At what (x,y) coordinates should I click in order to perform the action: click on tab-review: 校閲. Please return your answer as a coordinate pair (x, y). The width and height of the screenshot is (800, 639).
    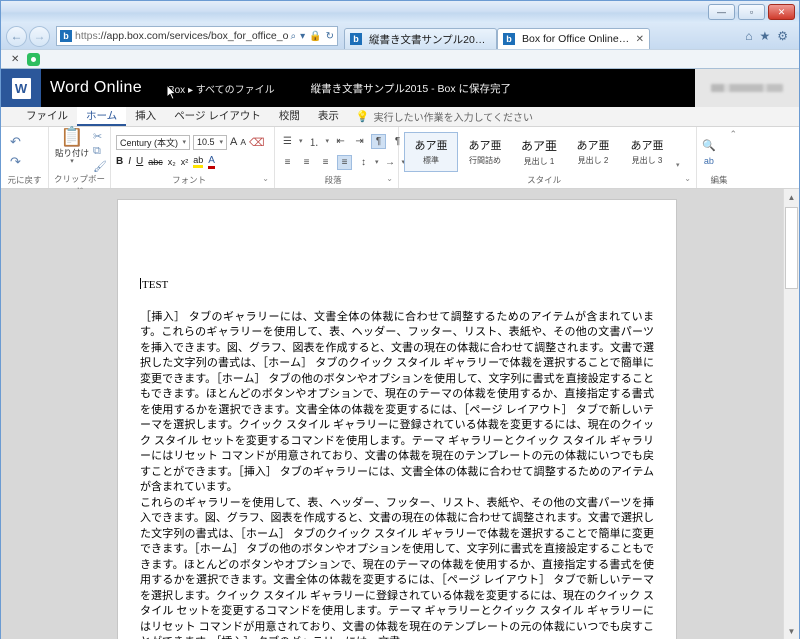
    Looking at the image, I should click on (289, 116).